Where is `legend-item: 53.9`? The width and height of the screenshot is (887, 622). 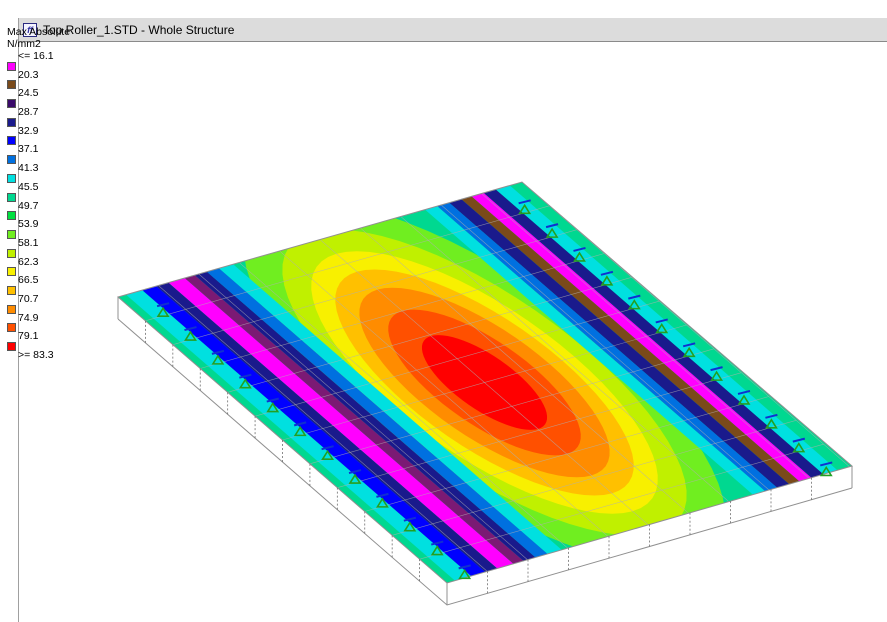
legend-item: 53.9 is located at coordinates (38, 224).